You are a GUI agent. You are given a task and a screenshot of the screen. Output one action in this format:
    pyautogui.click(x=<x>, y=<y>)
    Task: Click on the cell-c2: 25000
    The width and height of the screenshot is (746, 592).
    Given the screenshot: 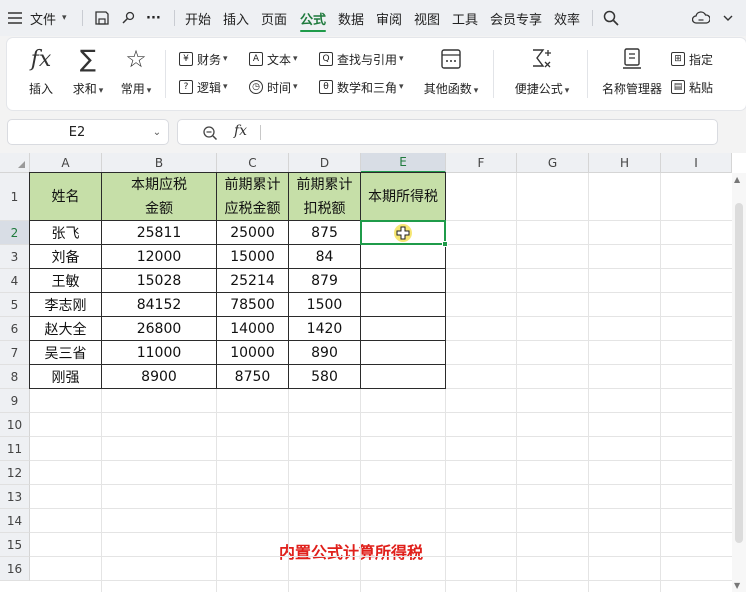 What is the action you would take?
    pyautogui.click(x=253, y=233)
    